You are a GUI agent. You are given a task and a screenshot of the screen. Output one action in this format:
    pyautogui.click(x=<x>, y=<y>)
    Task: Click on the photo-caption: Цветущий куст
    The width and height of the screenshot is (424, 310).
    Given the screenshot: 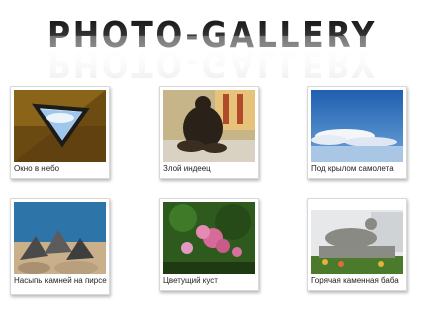 What is the action you would take?
    pyautogui.click(x=190, y=280)
    